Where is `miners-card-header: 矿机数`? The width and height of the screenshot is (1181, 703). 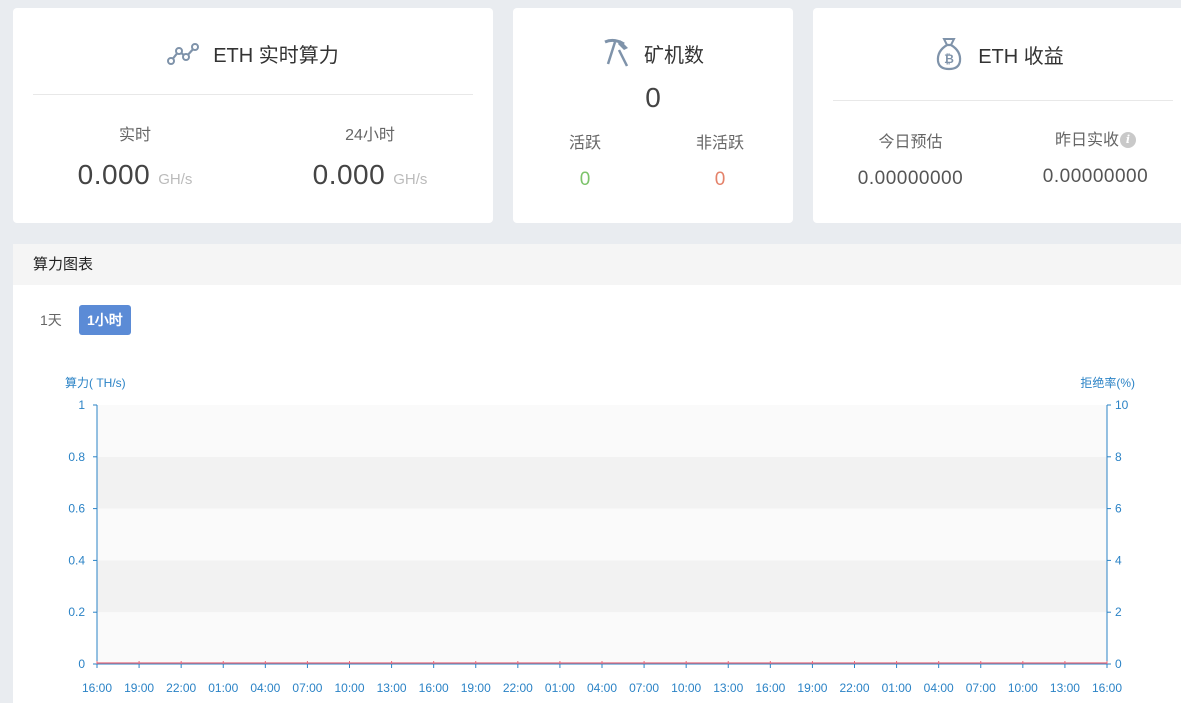 miners-card-header: 矿机数 is located at coordinates (653, 53).